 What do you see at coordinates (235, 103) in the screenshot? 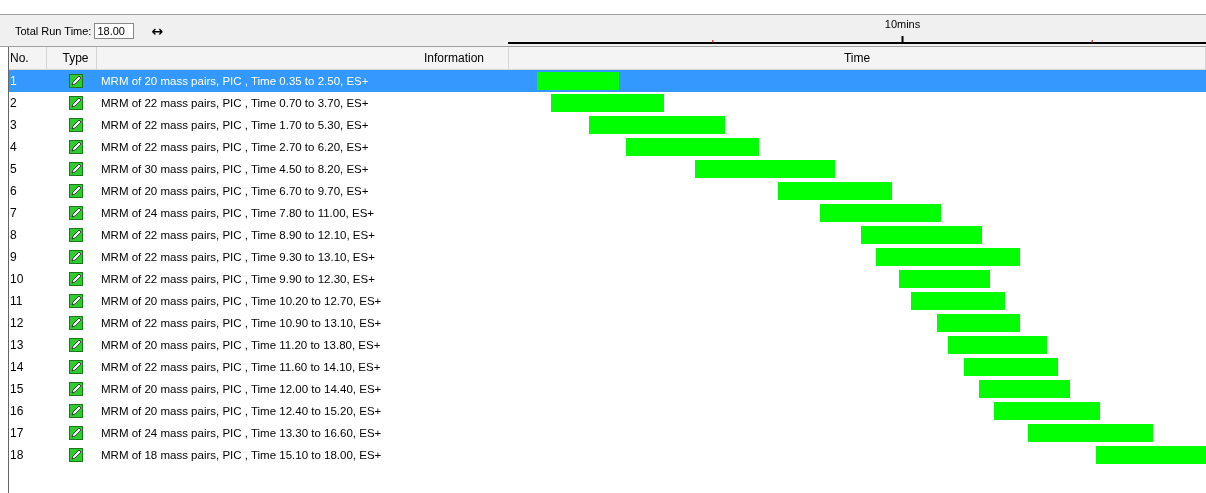
I see `scan-info: MRM of 22 mass pairs, PIC , Time 0.70 to 3.70, ES+` at bounding box center [235, 103].